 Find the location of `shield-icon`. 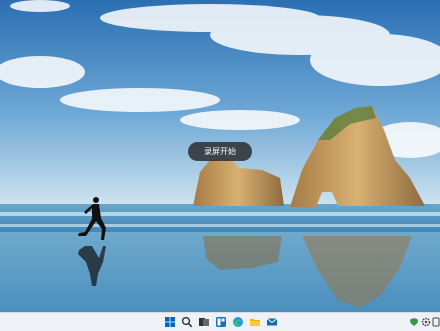

shield-icon is located at coordinates (414, 322).